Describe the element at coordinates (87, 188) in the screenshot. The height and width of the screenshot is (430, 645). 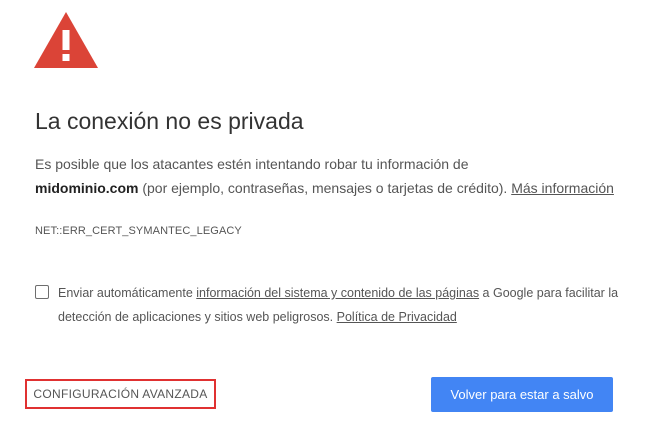
I see `domain-name: midominio.com` at that location.